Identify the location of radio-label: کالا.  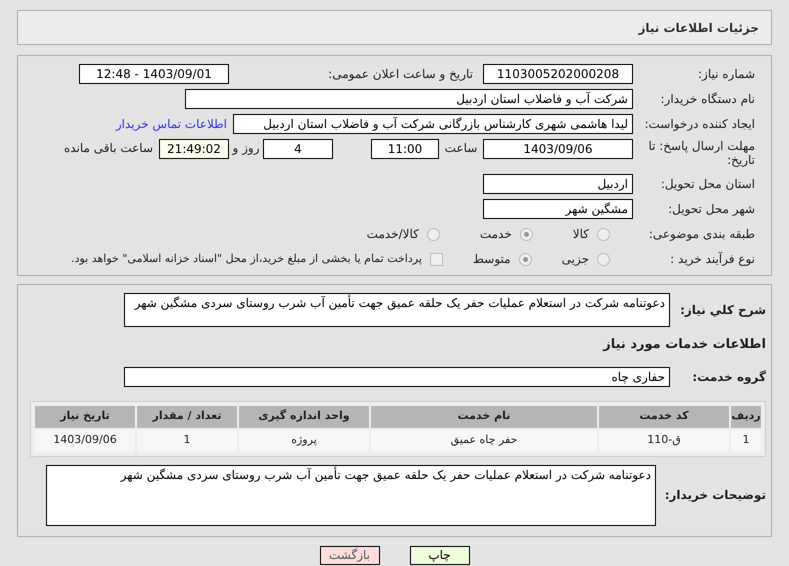
(580, 234).